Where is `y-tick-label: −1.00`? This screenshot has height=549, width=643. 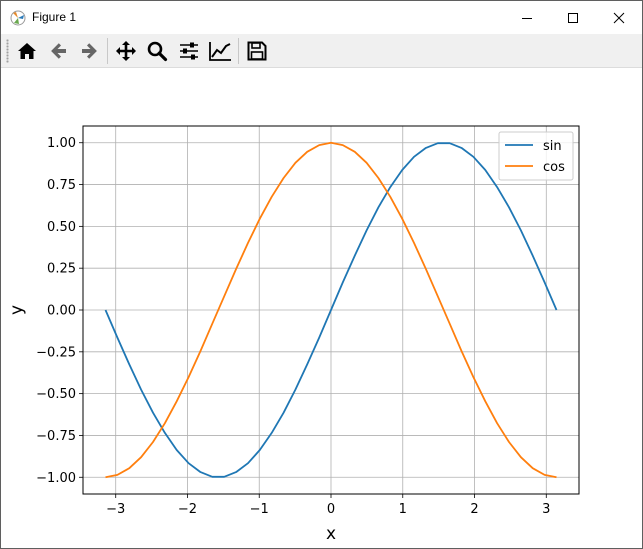 y-tick-label: −1.00 is located at coordinates (56, 478).